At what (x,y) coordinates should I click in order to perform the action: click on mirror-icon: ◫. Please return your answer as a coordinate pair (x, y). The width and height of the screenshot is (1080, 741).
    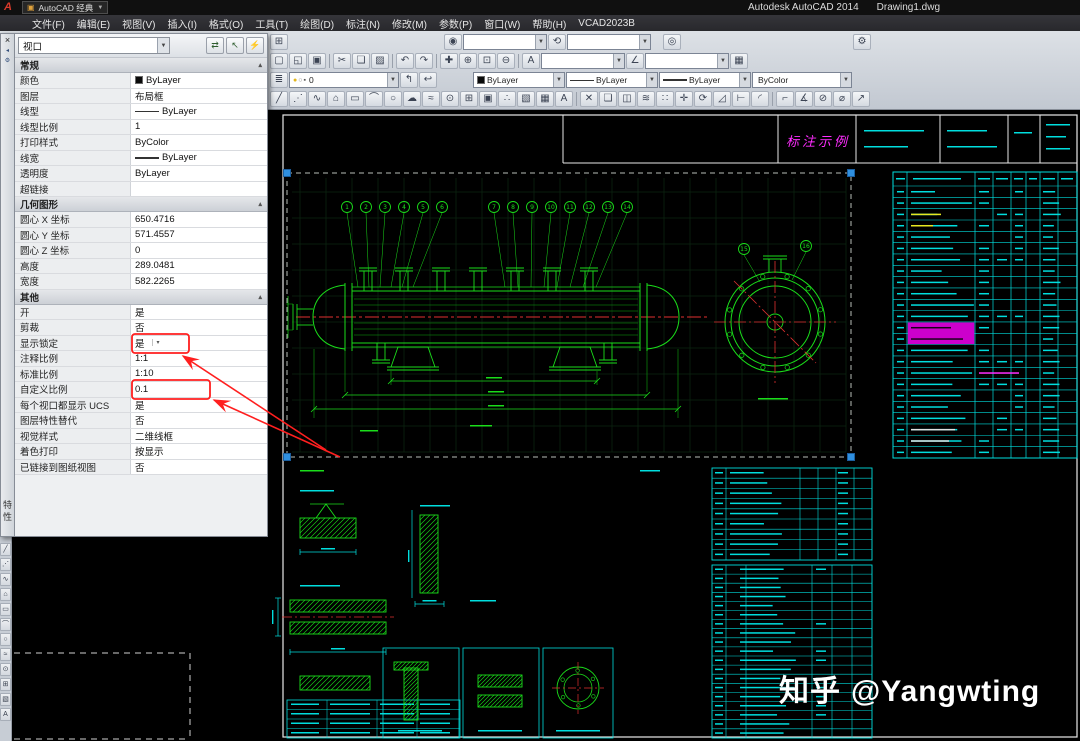
    Looking at the image, I should click on (627, 99).